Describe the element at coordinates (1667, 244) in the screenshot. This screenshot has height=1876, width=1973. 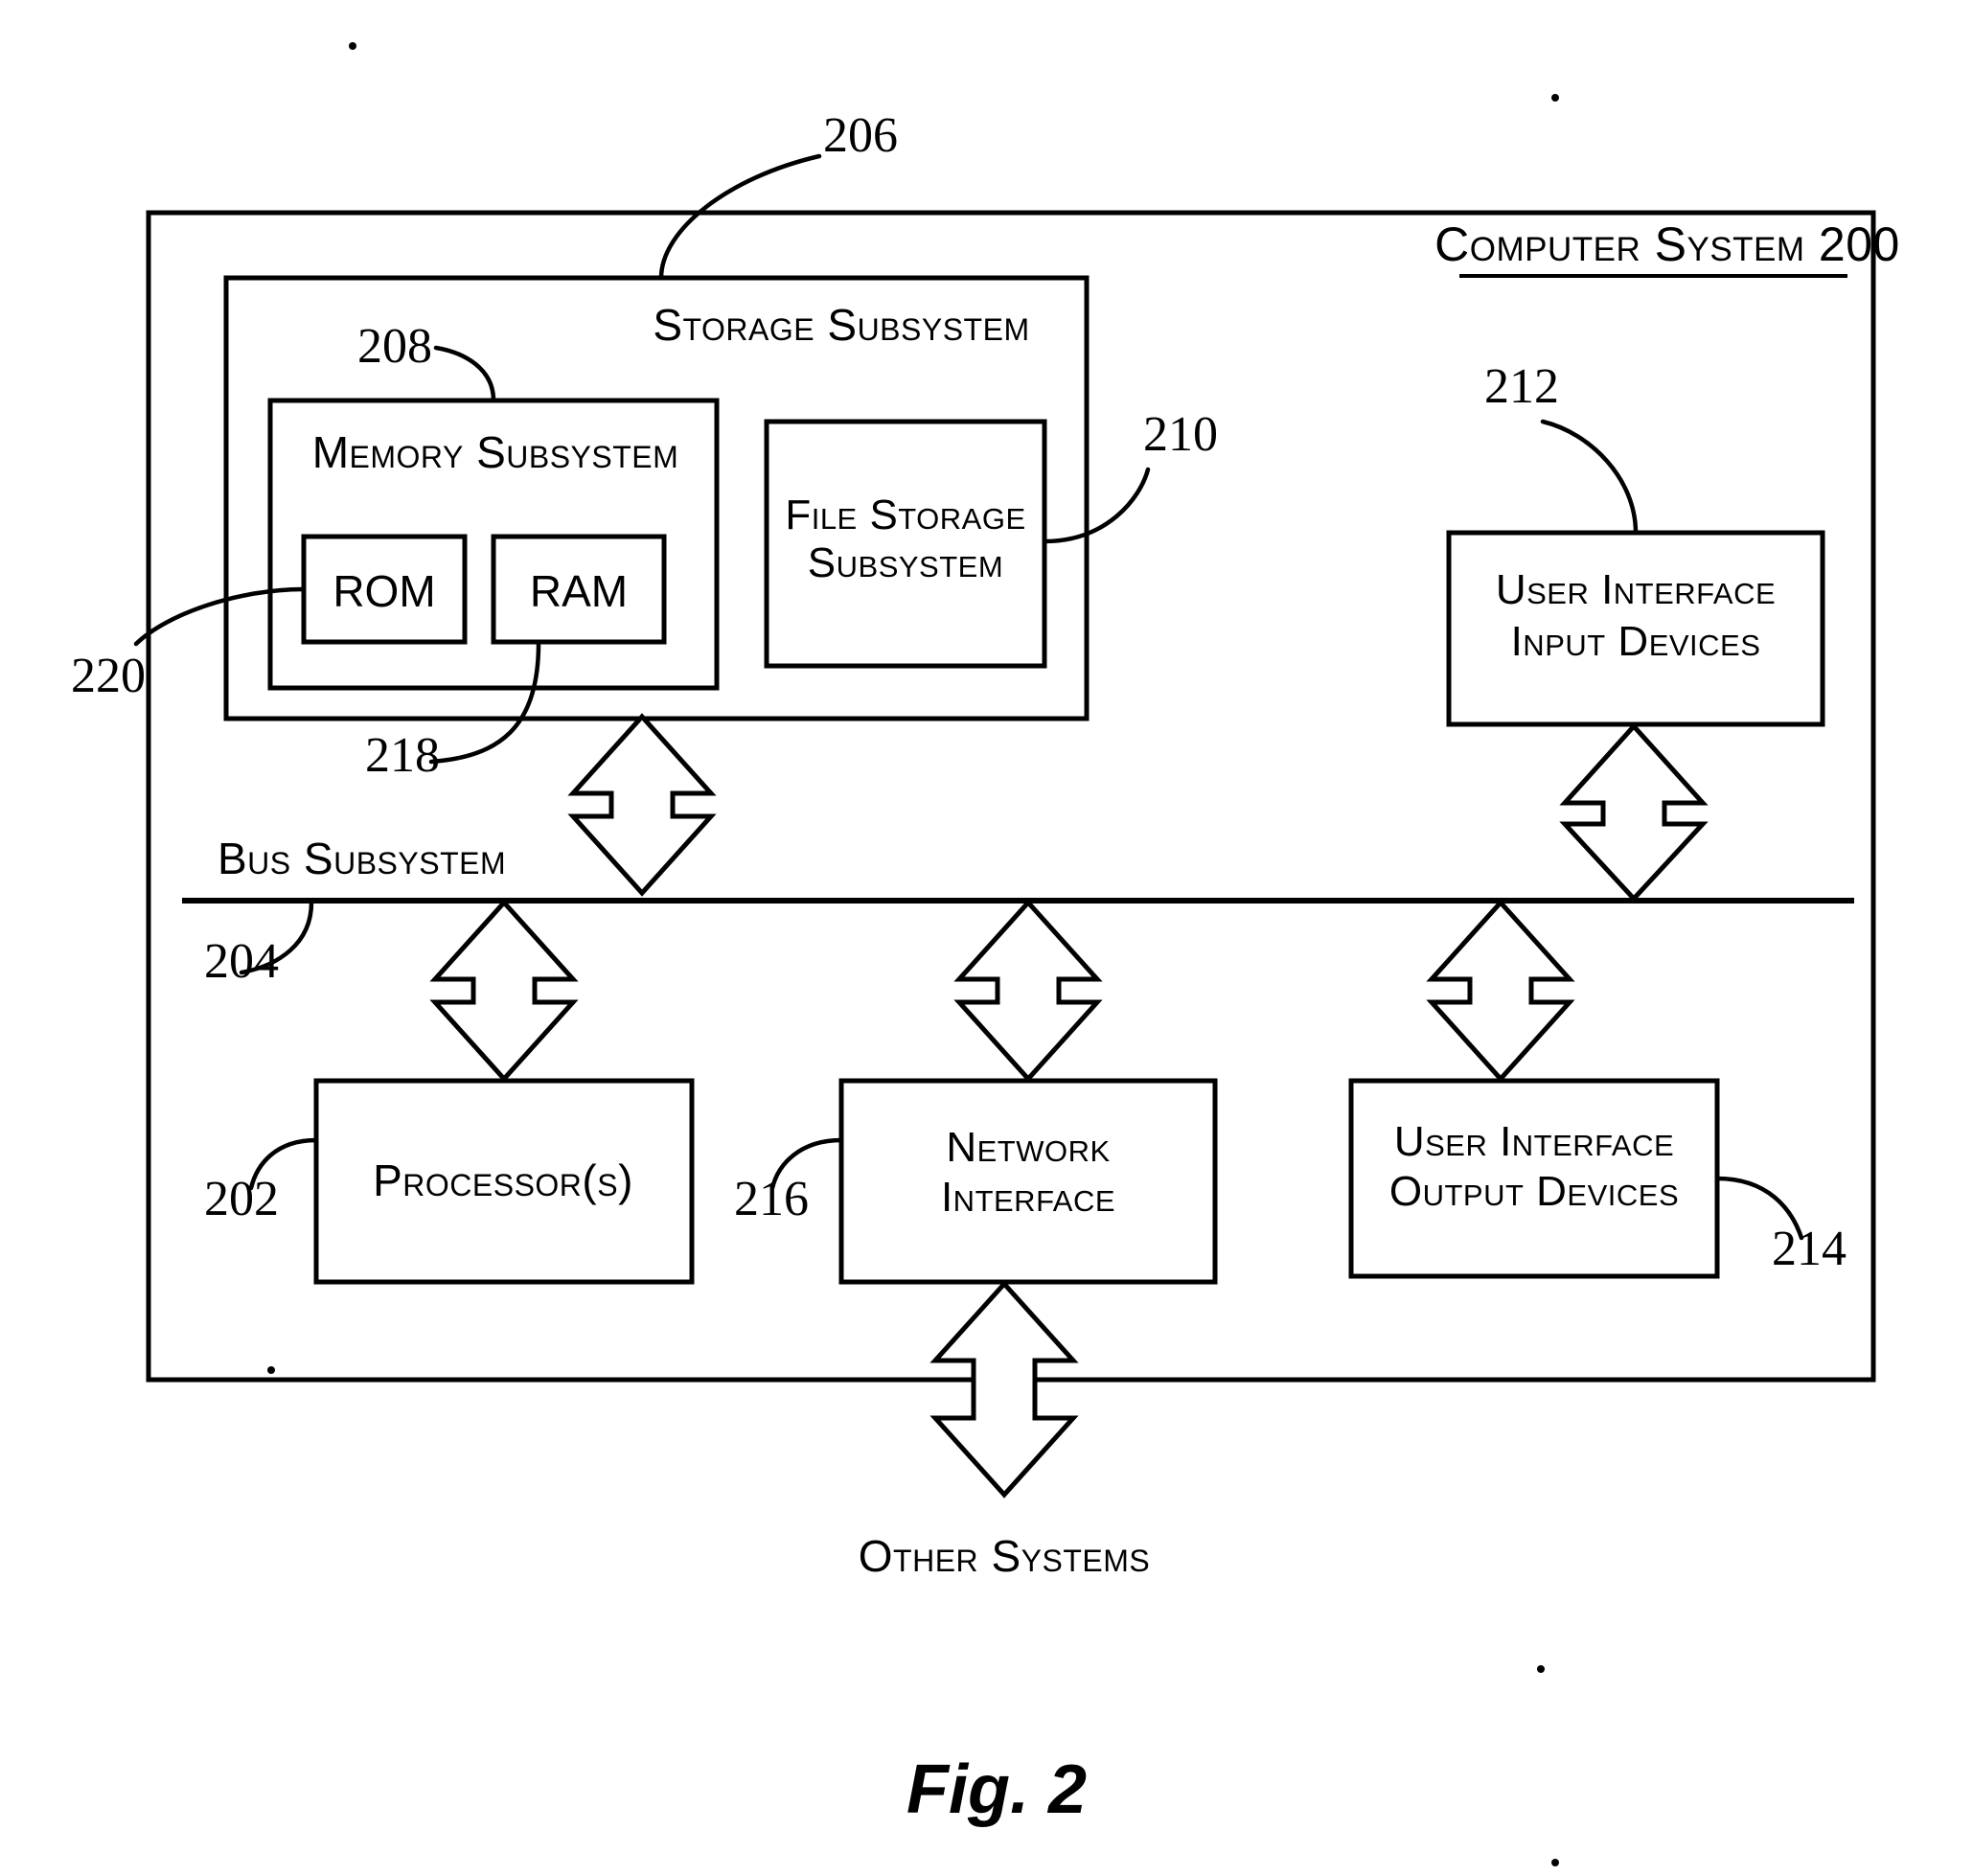
I see `computer-system-title: Computer System 200` at that location.